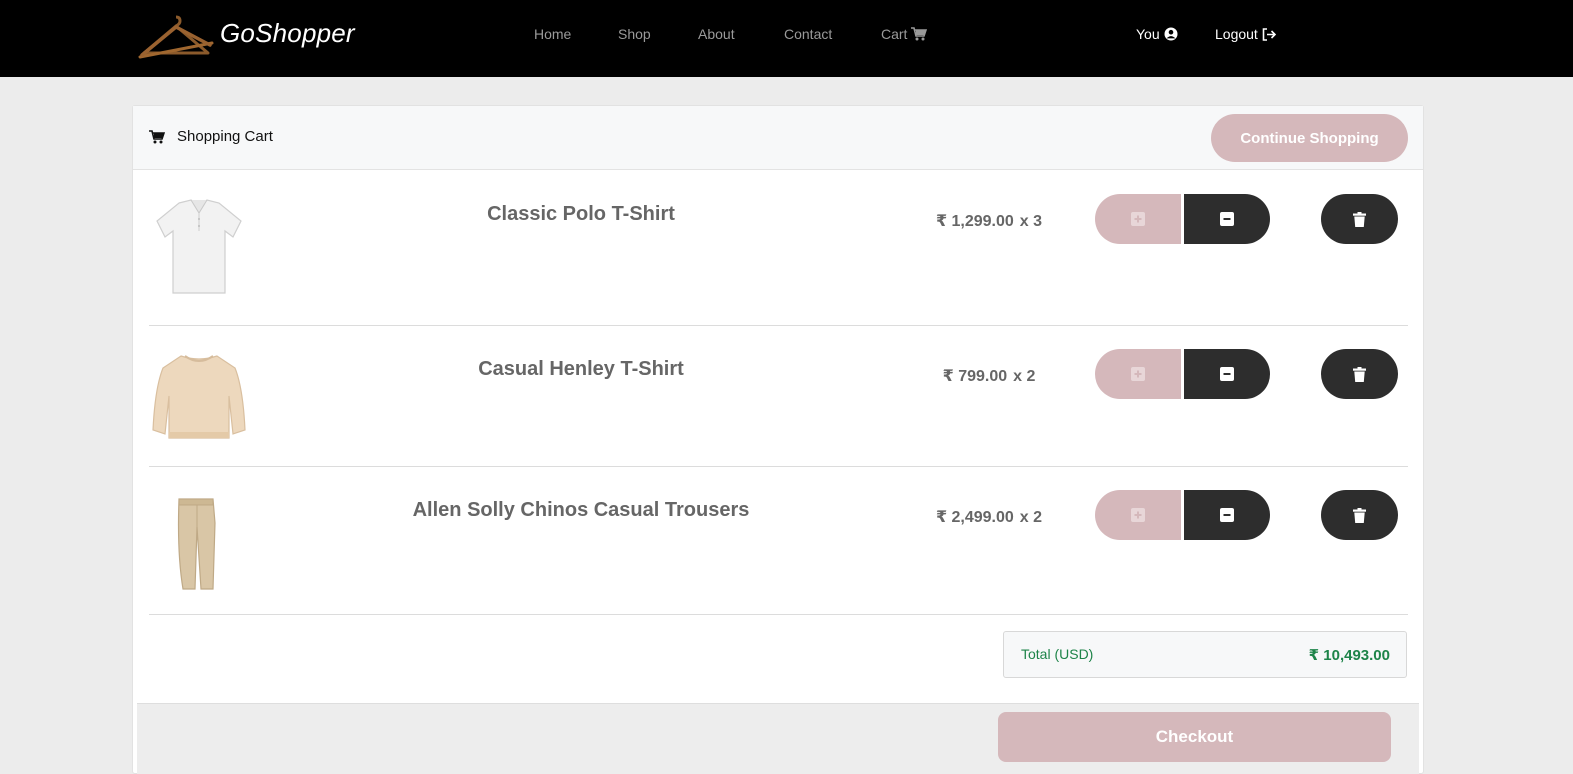 The width and height of the screenshot is (1573, 774). I want to click on brand-link: GoShopper, so click(246, 37).